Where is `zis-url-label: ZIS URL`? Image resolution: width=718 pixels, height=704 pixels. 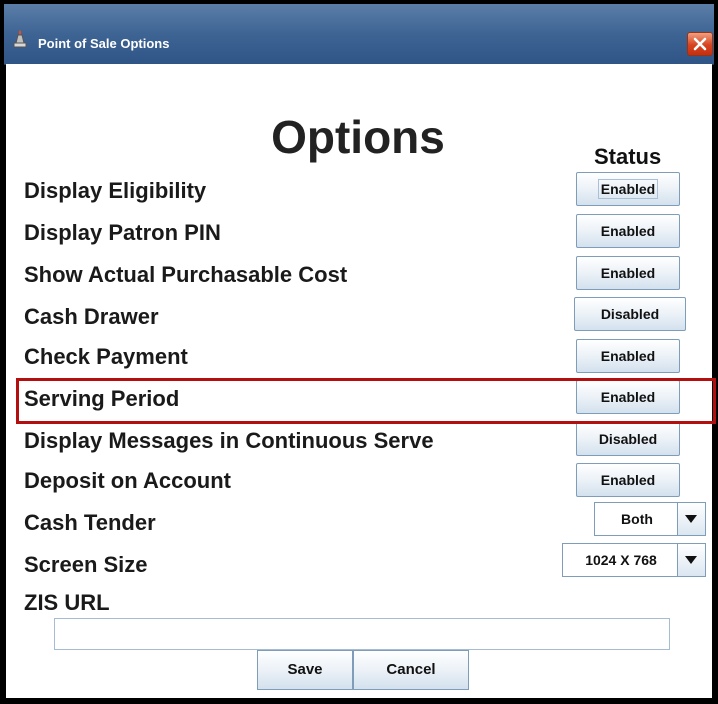 zis-url-label: ZIS URL is located at coordinates (67, 602).